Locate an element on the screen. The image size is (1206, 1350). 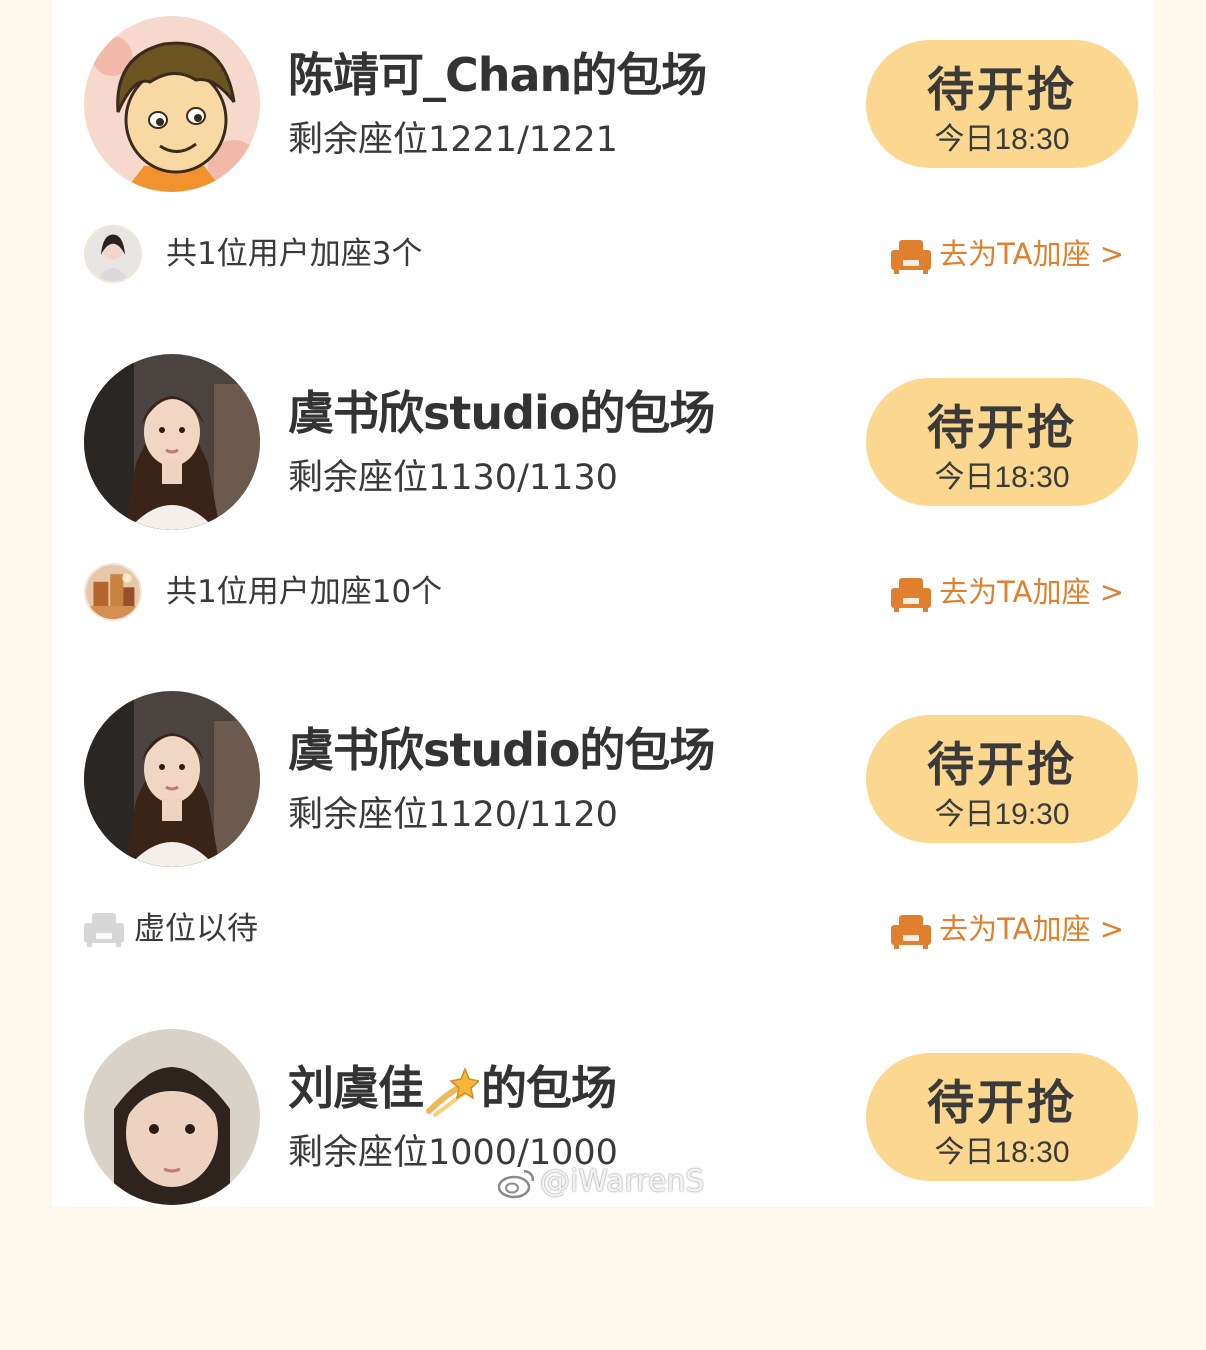
add-seat-row: 虚位以待 去为TA加座 > is located at coordinates (604, 929).